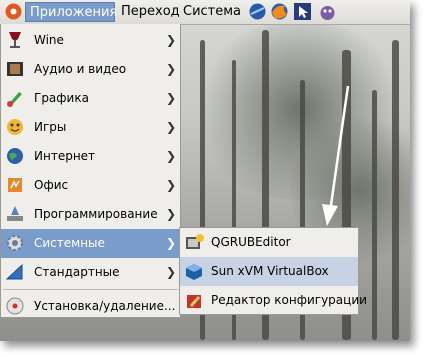 The width and height of the screenshot is (426, 357). What do you see at coordinates (69, 243) in the screenshot?
I see `menu-item-label: Системные` at bounding box center [69, 243].